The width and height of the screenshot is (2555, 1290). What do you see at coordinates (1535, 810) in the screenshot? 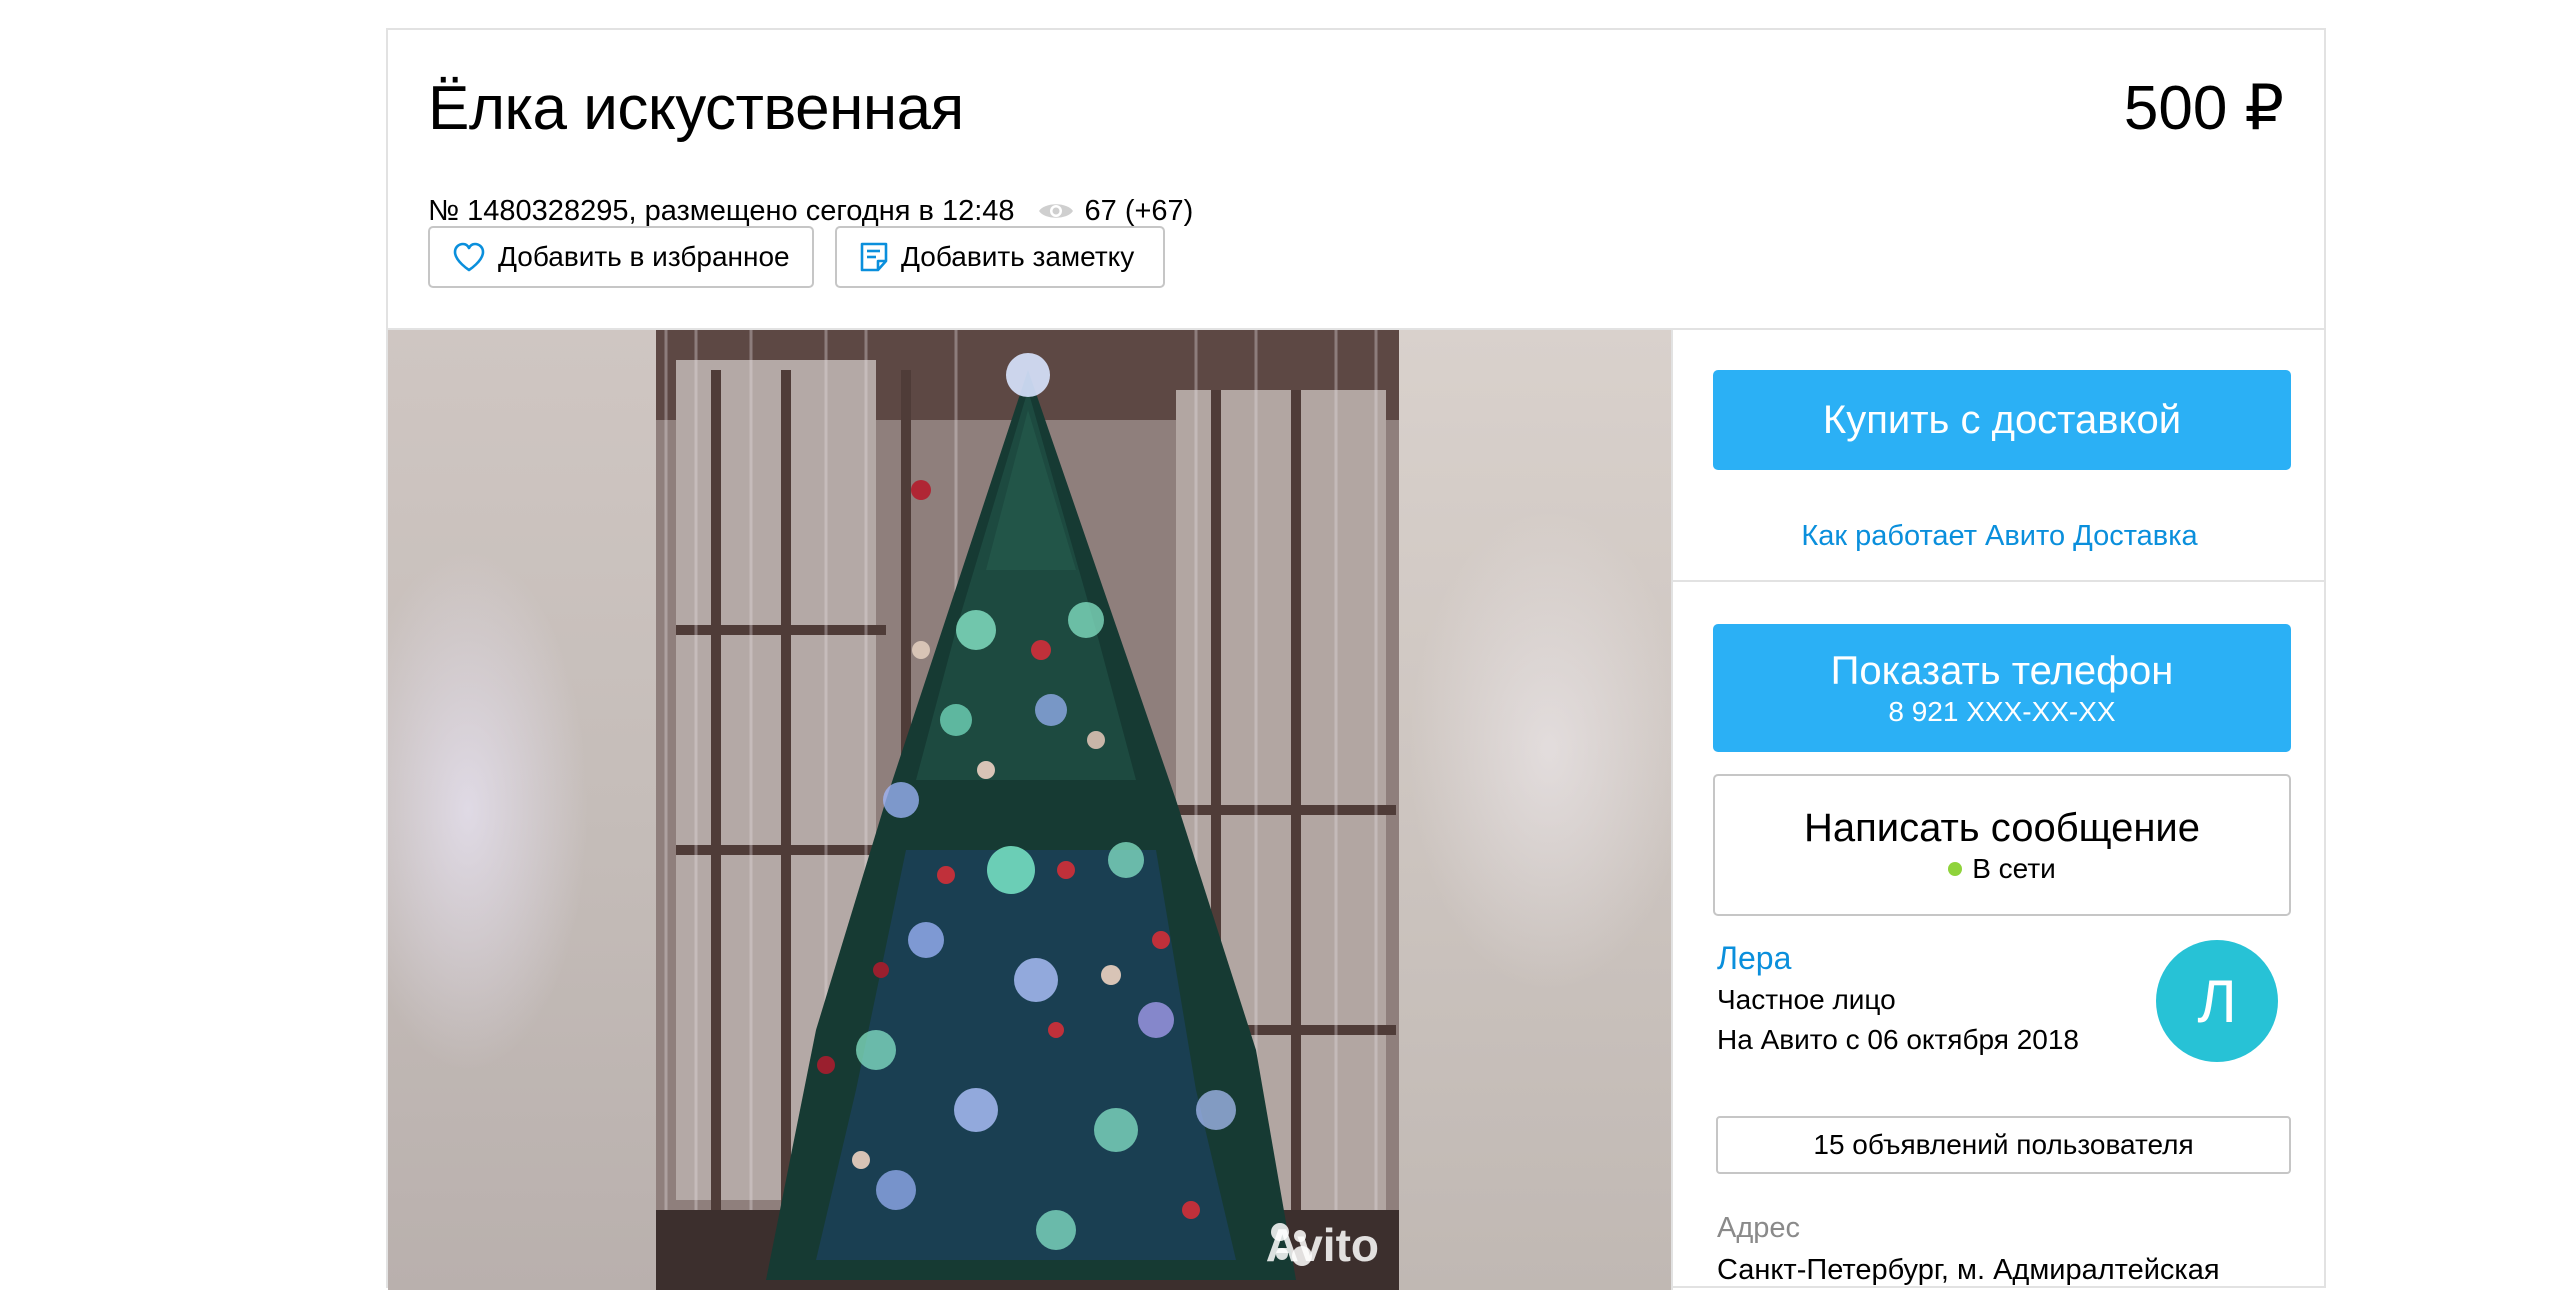
I see `gallery-blur-right` at bounding box center [1535, 810].